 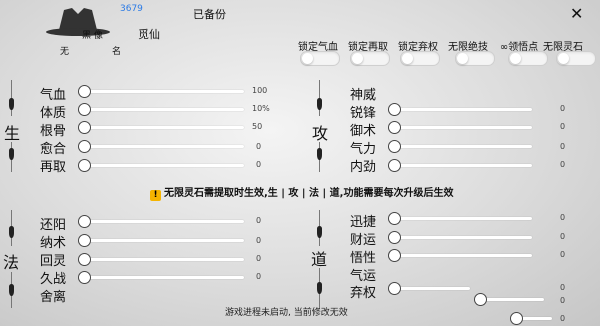 What do you see at coordinates (370, 58) in the screenshot?
I see `toggle-lock-retake` at bounding box center [370, 58].